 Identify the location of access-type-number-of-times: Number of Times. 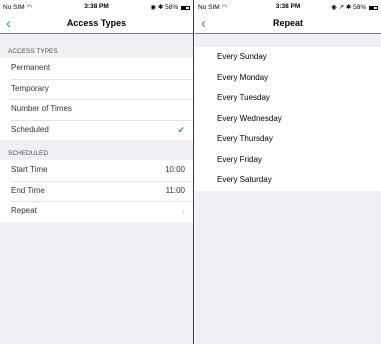
(96, 109).